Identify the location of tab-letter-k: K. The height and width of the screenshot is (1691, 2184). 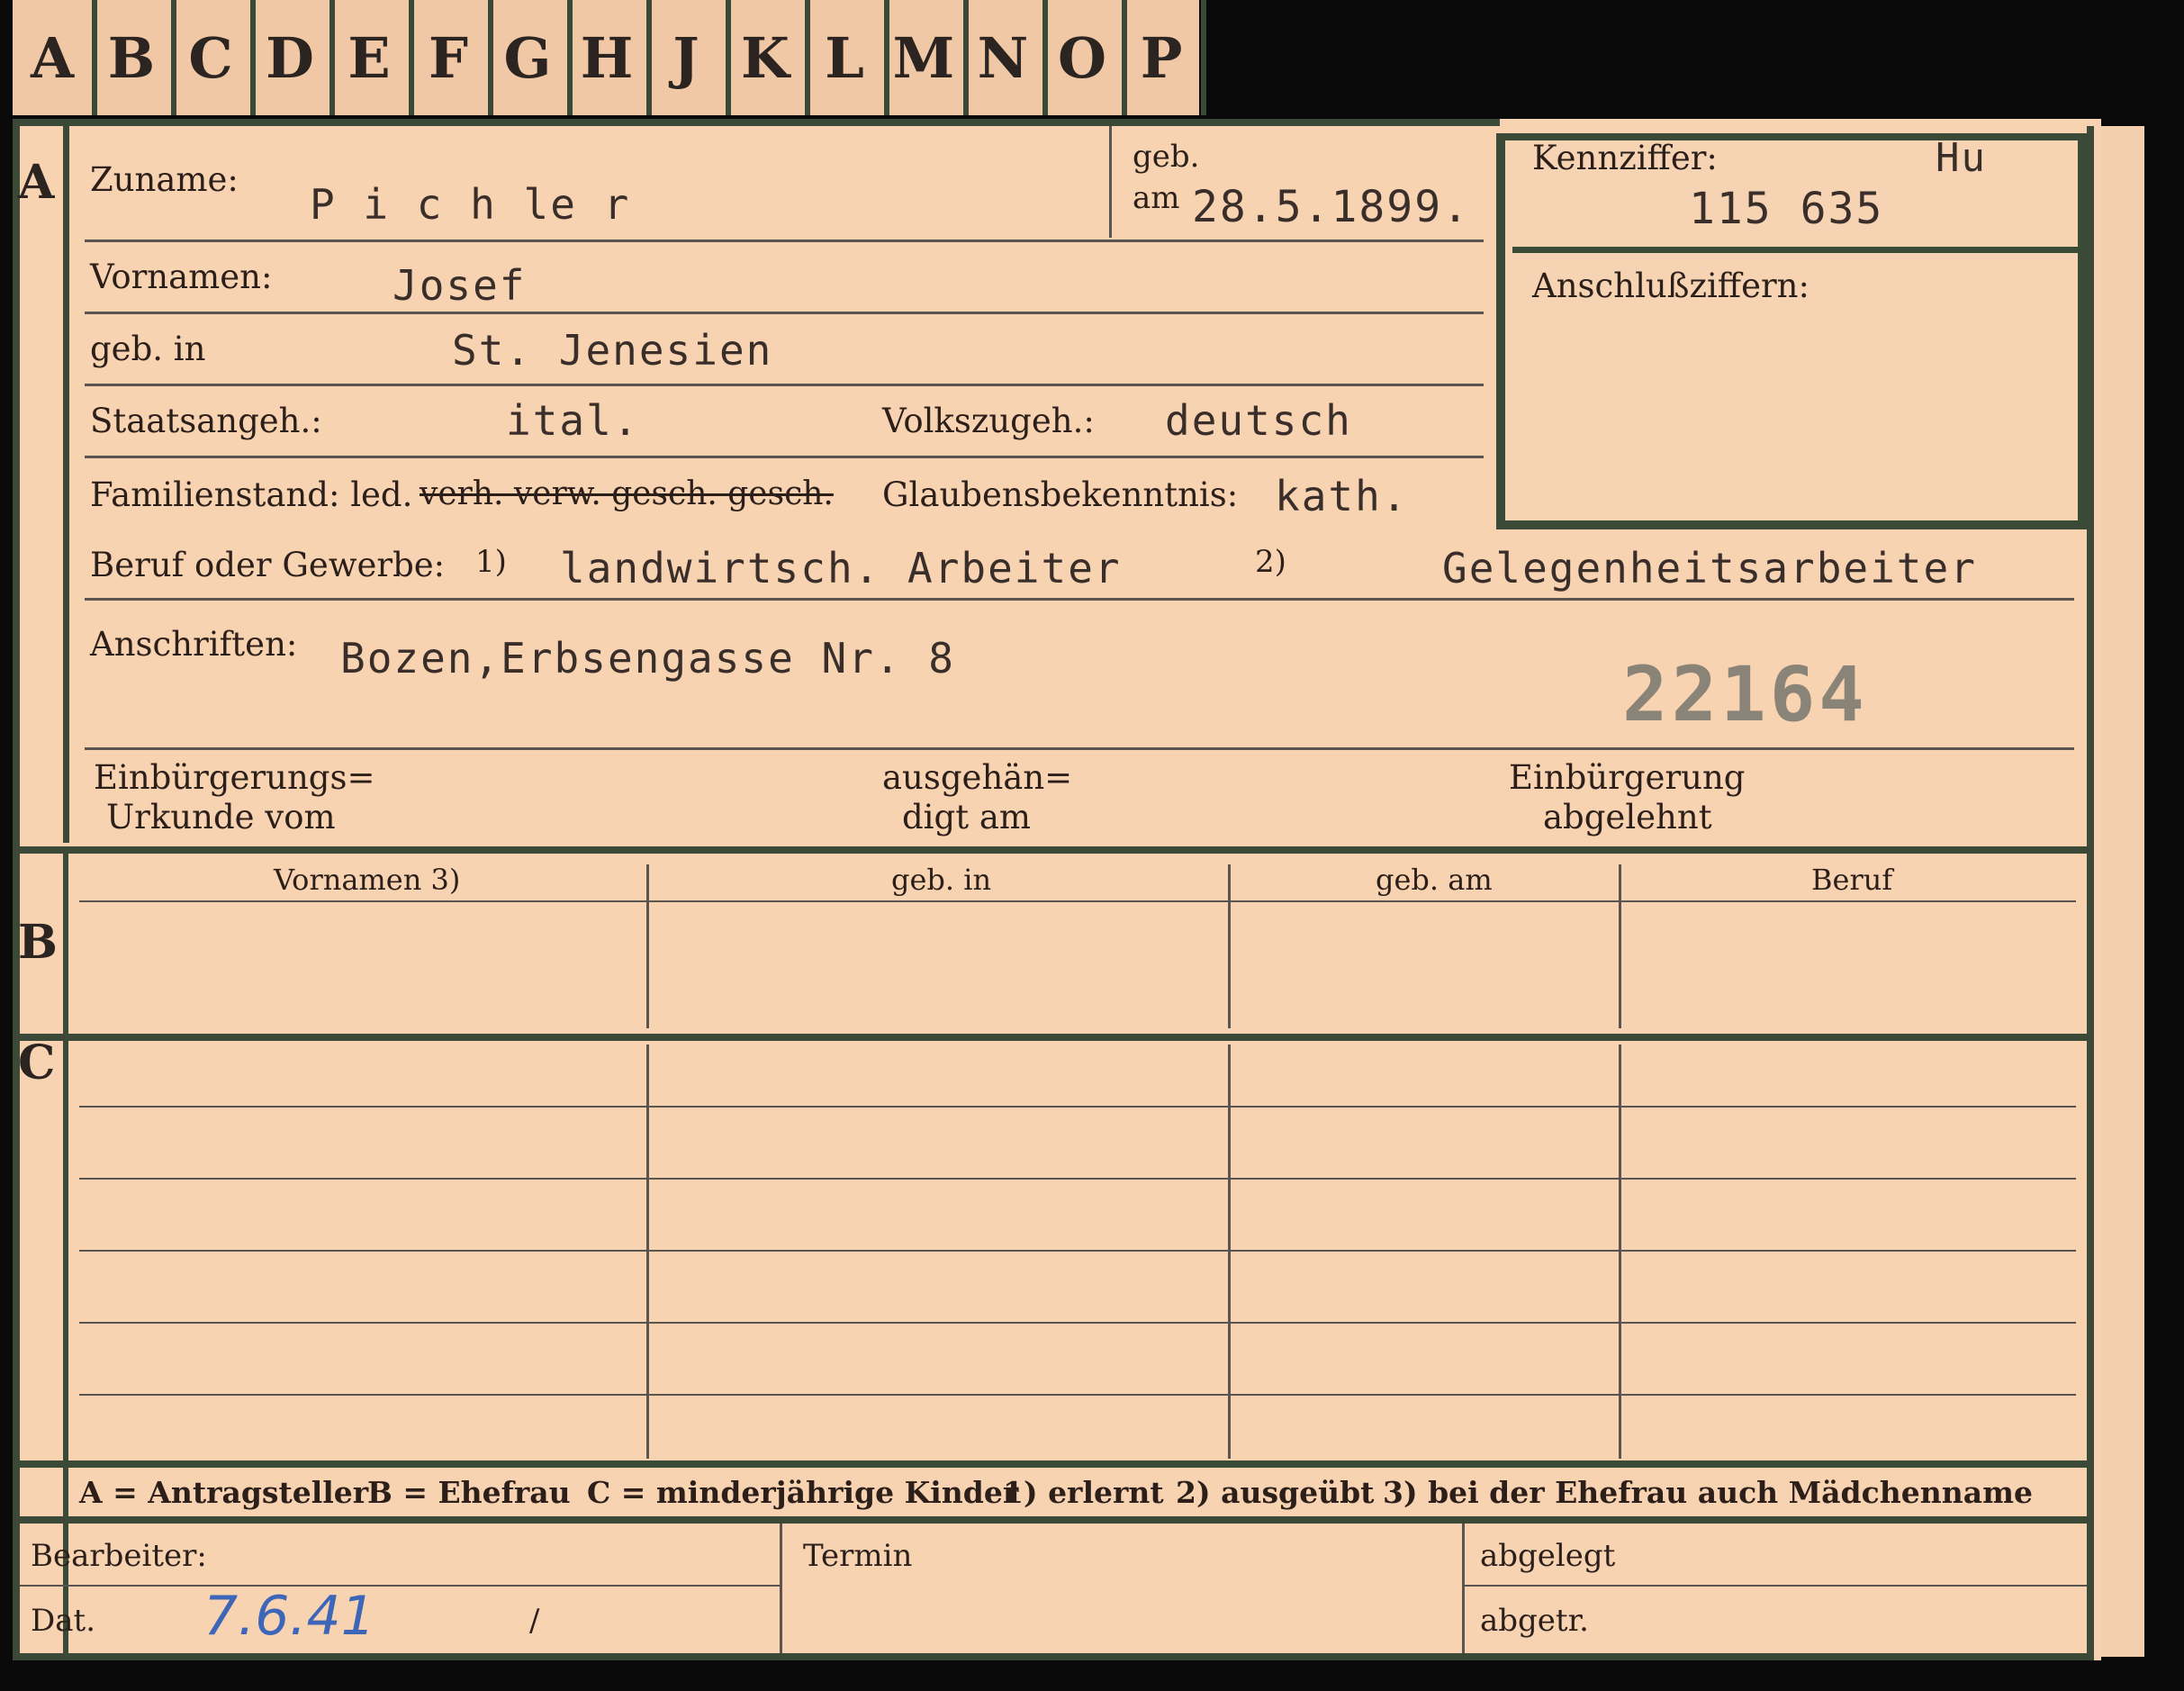
(768, 57).